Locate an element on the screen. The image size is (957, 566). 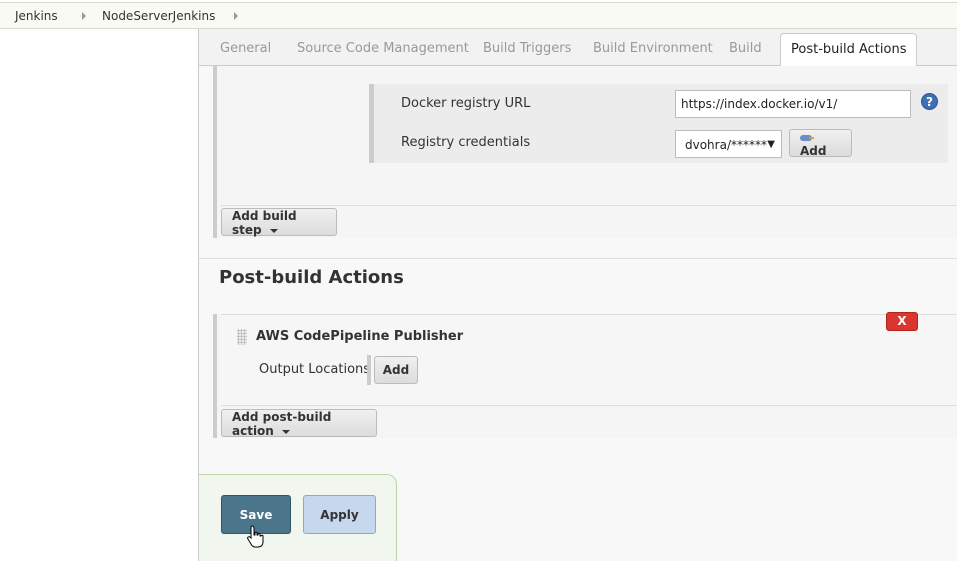
tab-source-code-management: Source Code Management is located at coordinates (383, 48).